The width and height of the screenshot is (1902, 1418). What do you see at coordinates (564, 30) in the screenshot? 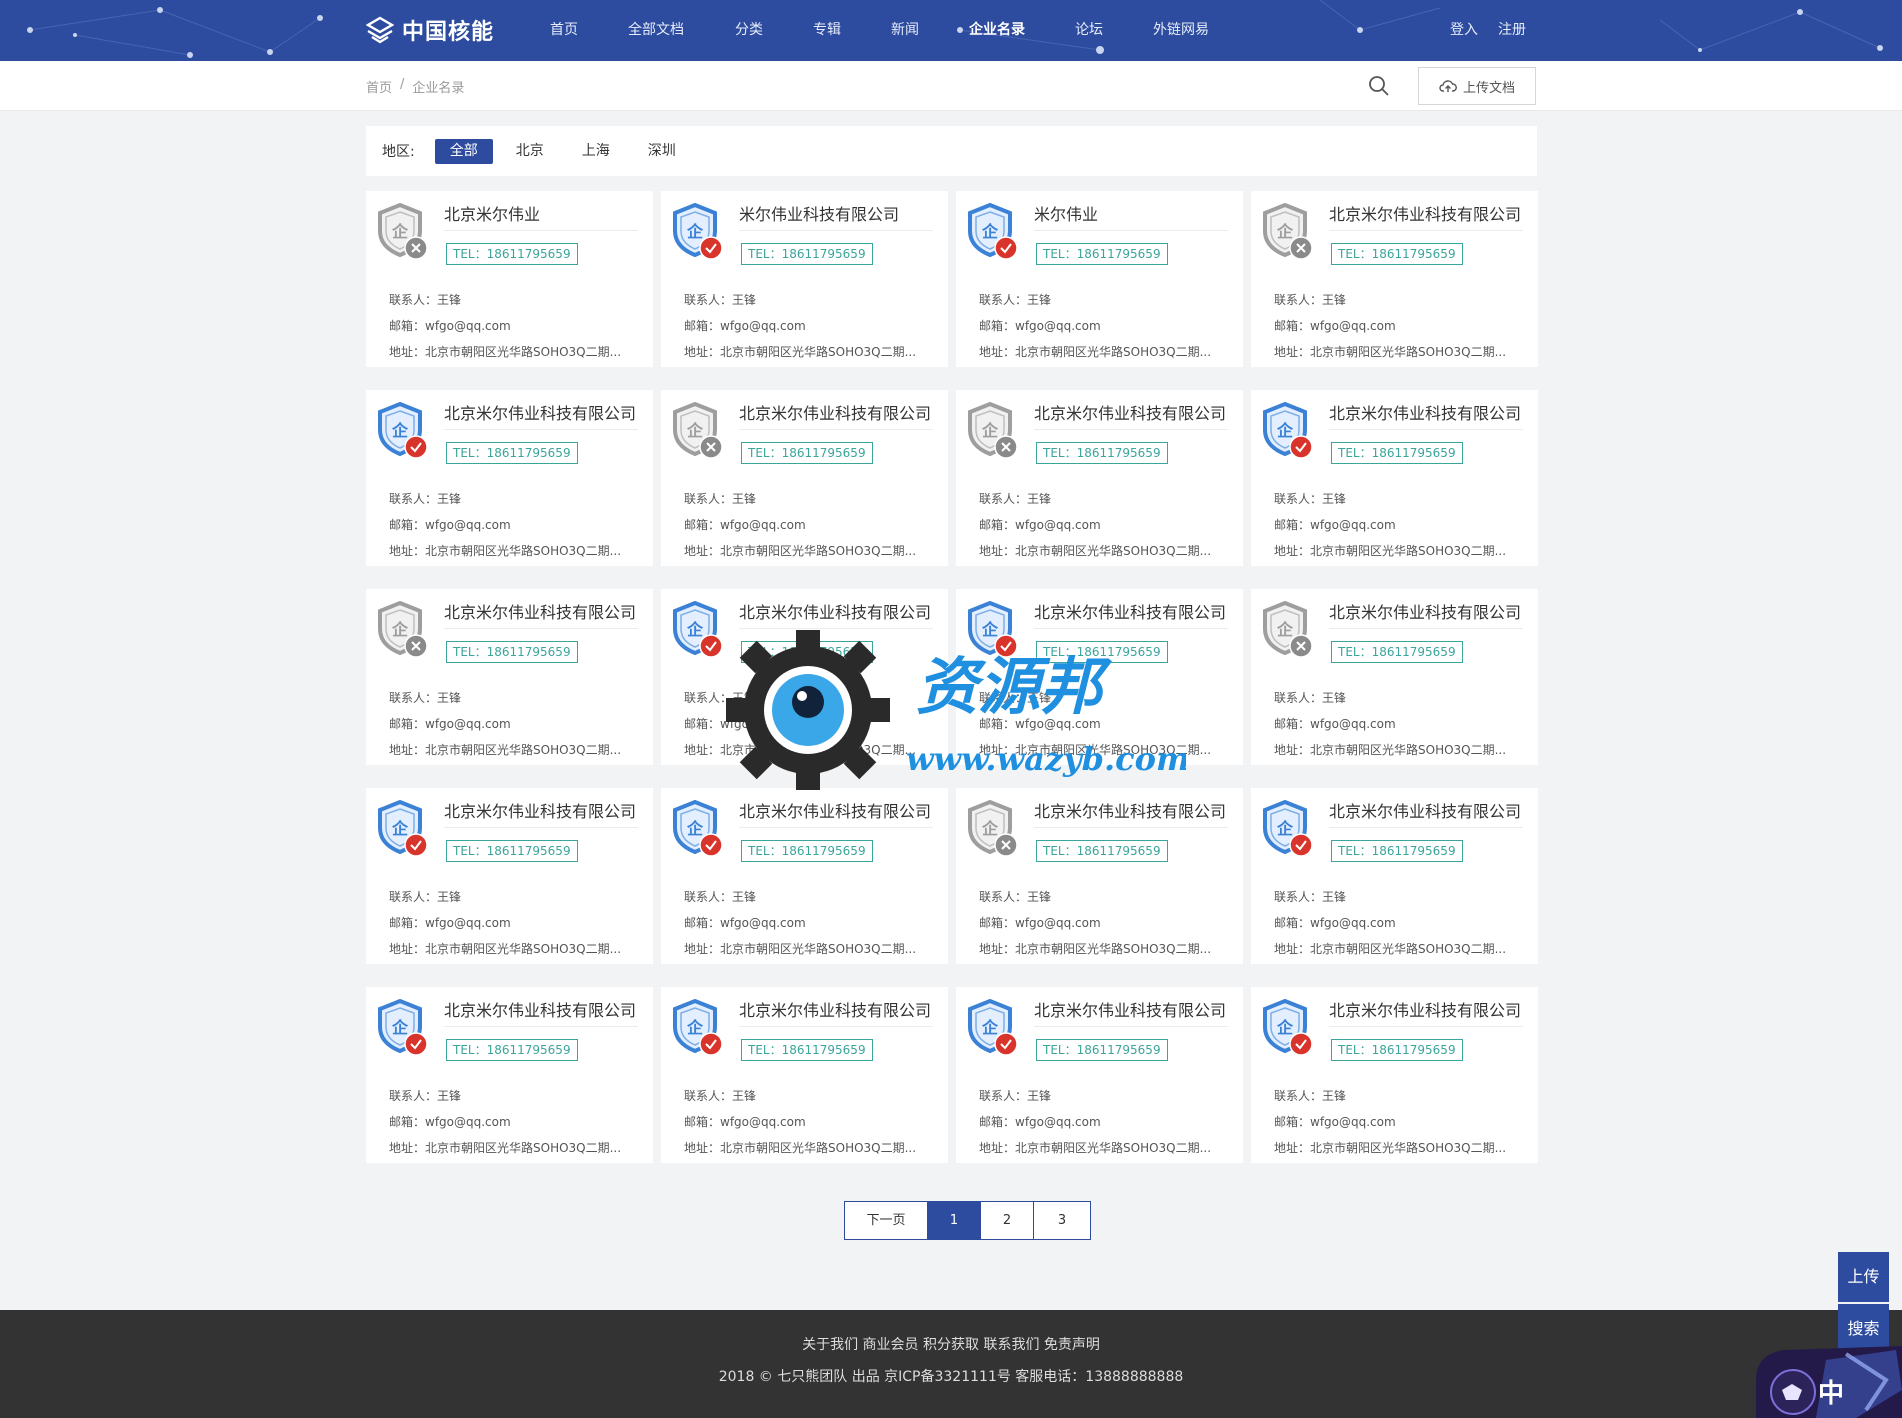
I see `nav-home: 首页` at bounding box center [564, 30].